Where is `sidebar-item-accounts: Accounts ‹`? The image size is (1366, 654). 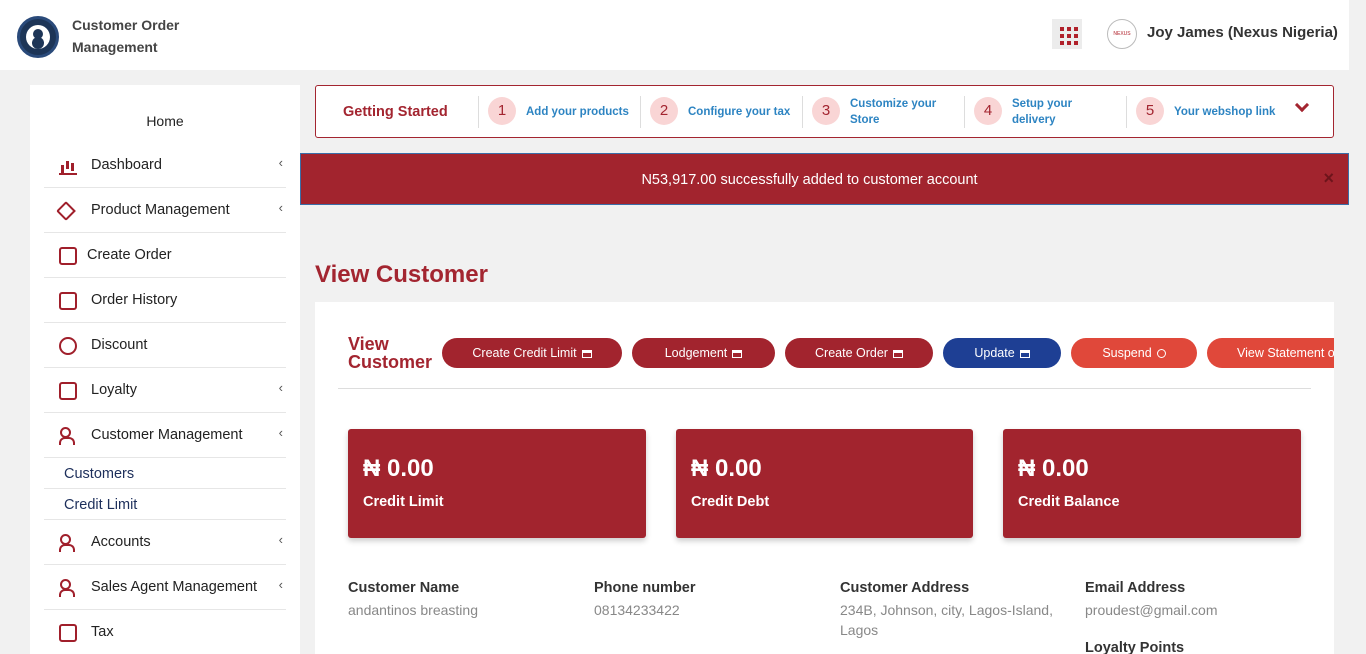 sidebar-item-accounts: Accounts ‹ is located at coordinates (165, 542).